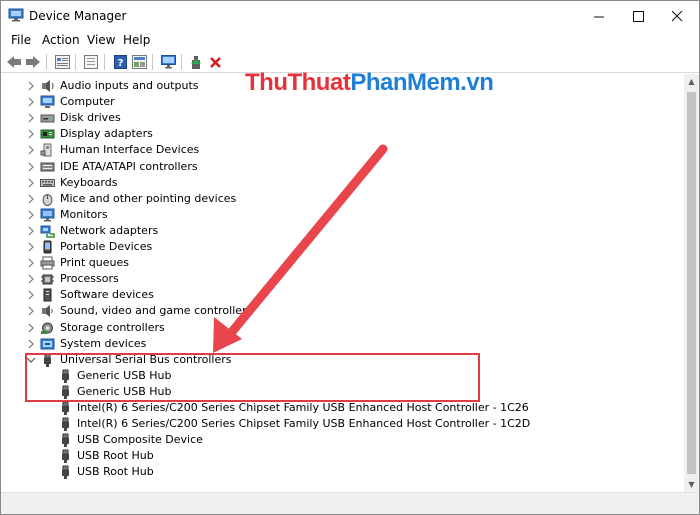  Describe the element at coordinates (342, 134) in the screenshot. I see `tree-category-row: Display adapters` at that location.